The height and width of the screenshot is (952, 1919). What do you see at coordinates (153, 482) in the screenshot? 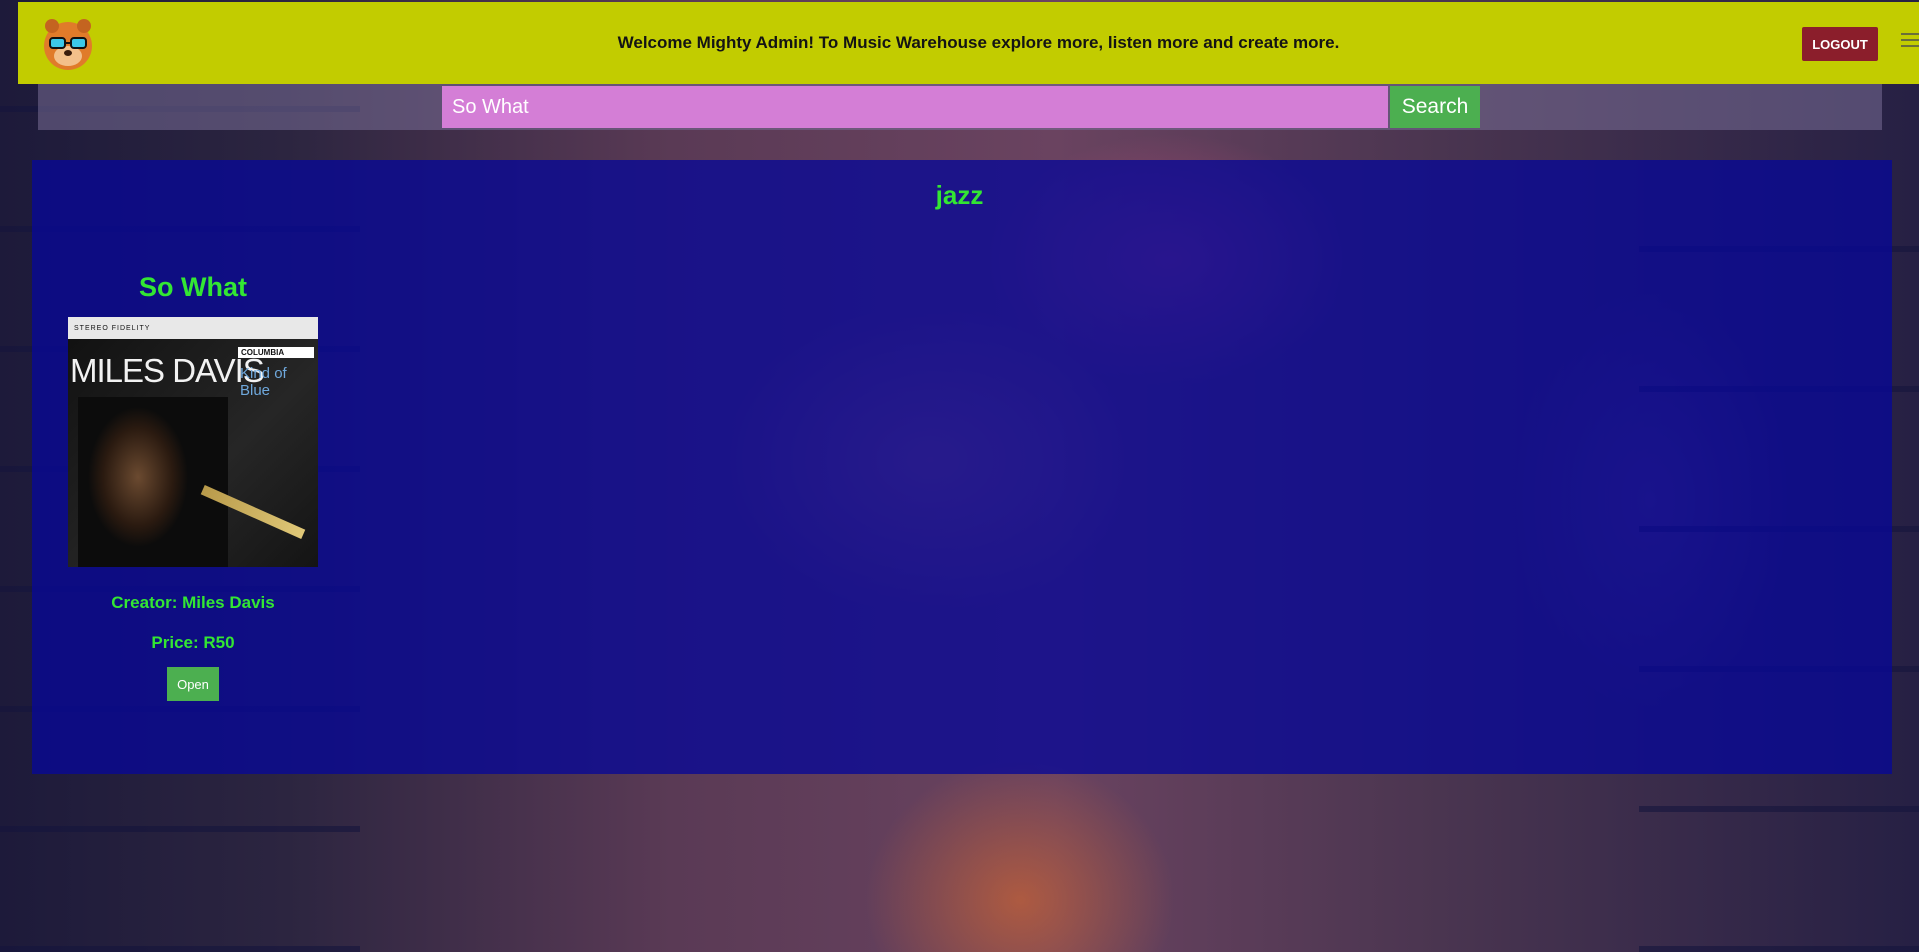
I see `cover-photo-figure` at bounding box center [153, 482].